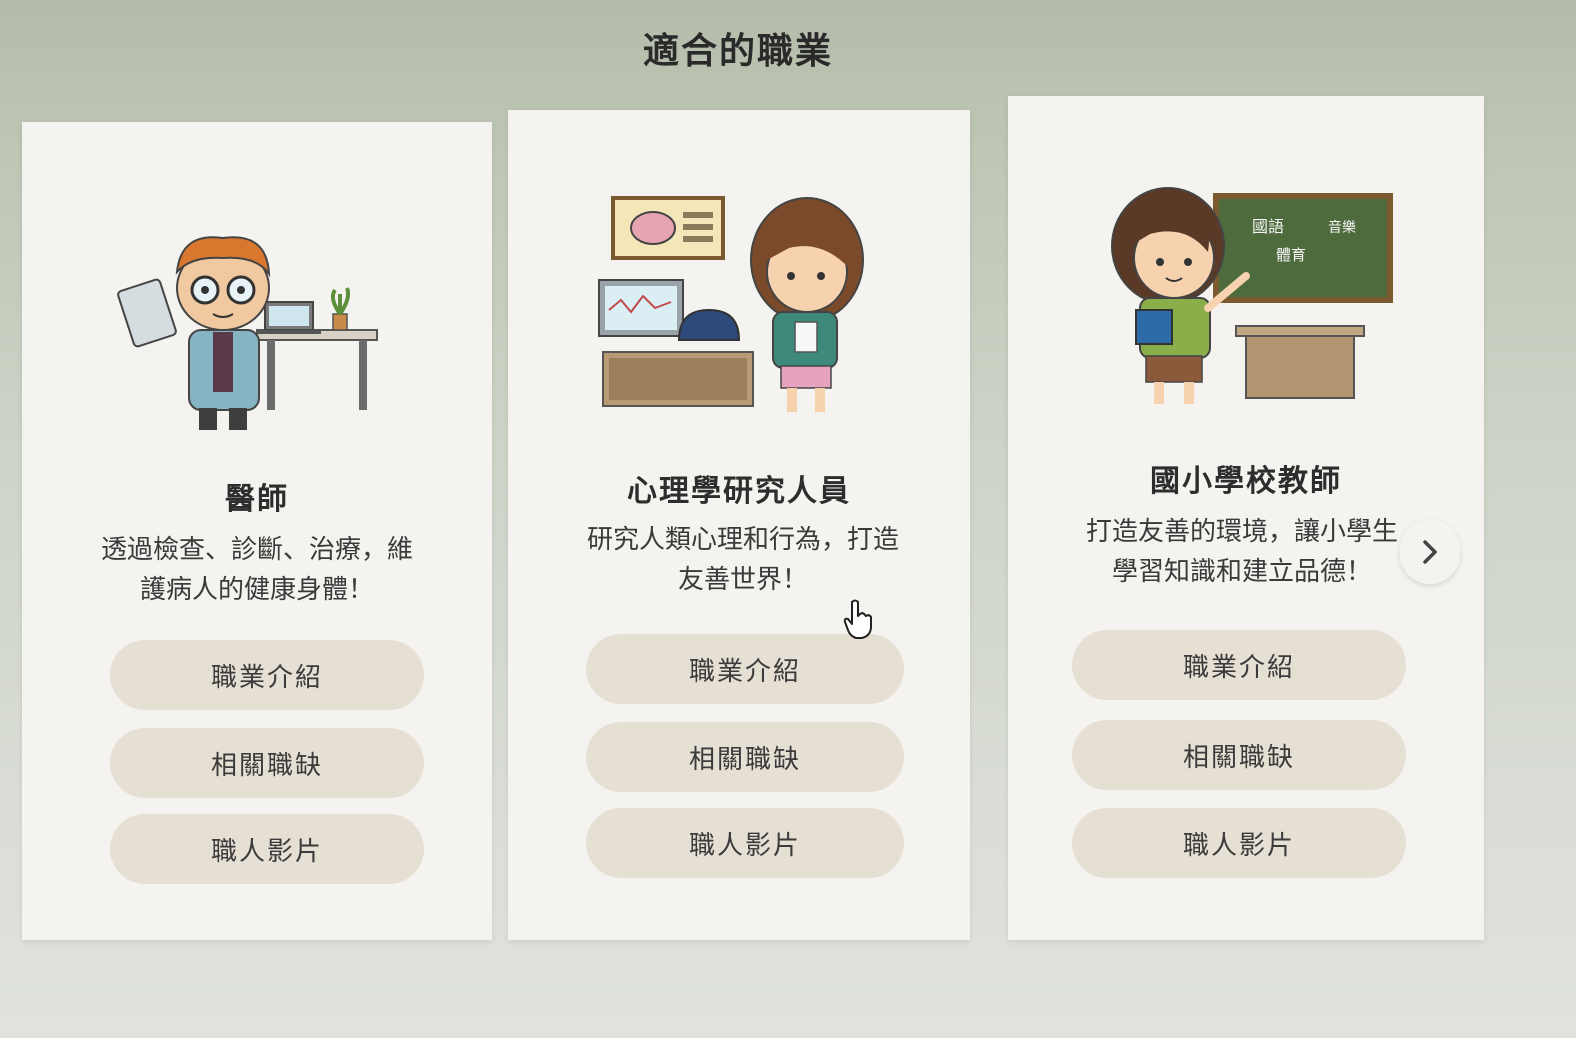  Describe the element at coordinates (1246, 481) in the screenshot. I see `career-title: 國小學校教師` at that location.